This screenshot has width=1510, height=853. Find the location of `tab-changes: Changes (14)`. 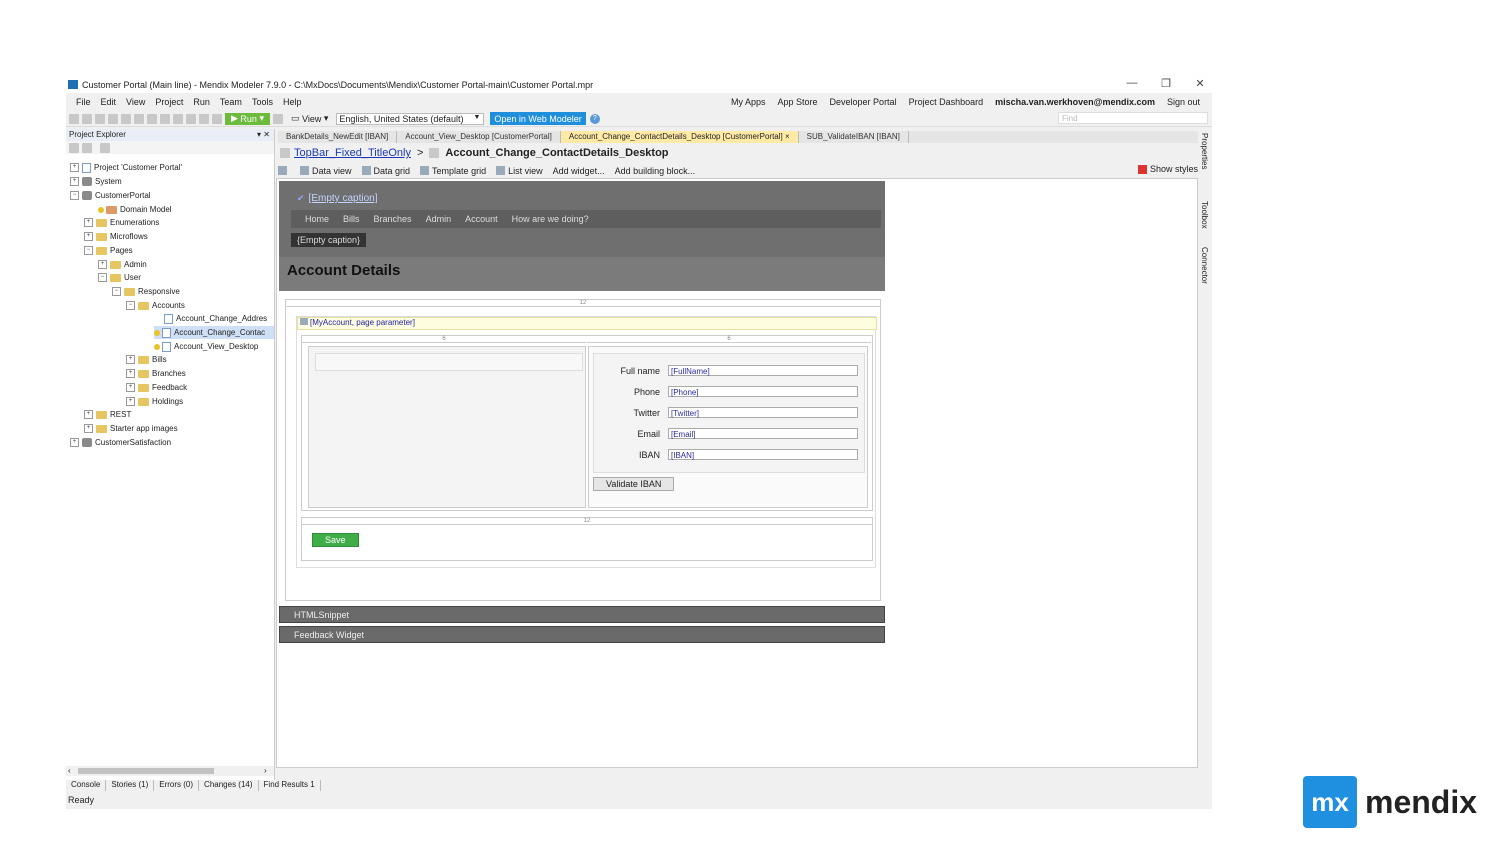

tab-changes: Changes (14) is located at coordinates (229, 785).